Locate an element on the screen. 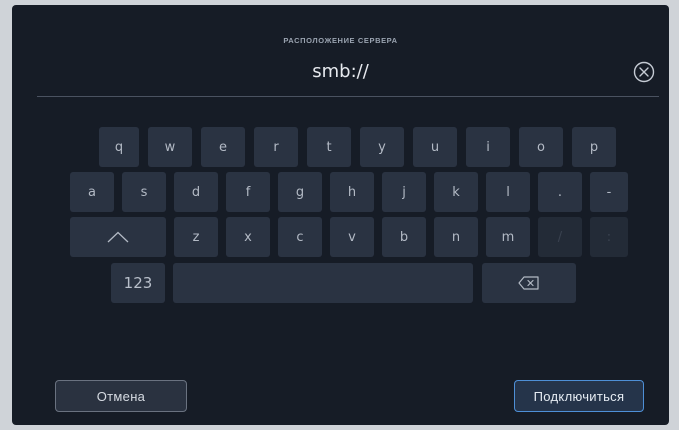 The height and width of the screenshot is (430, 679). key-s: s is located at coordinates (144, 192).